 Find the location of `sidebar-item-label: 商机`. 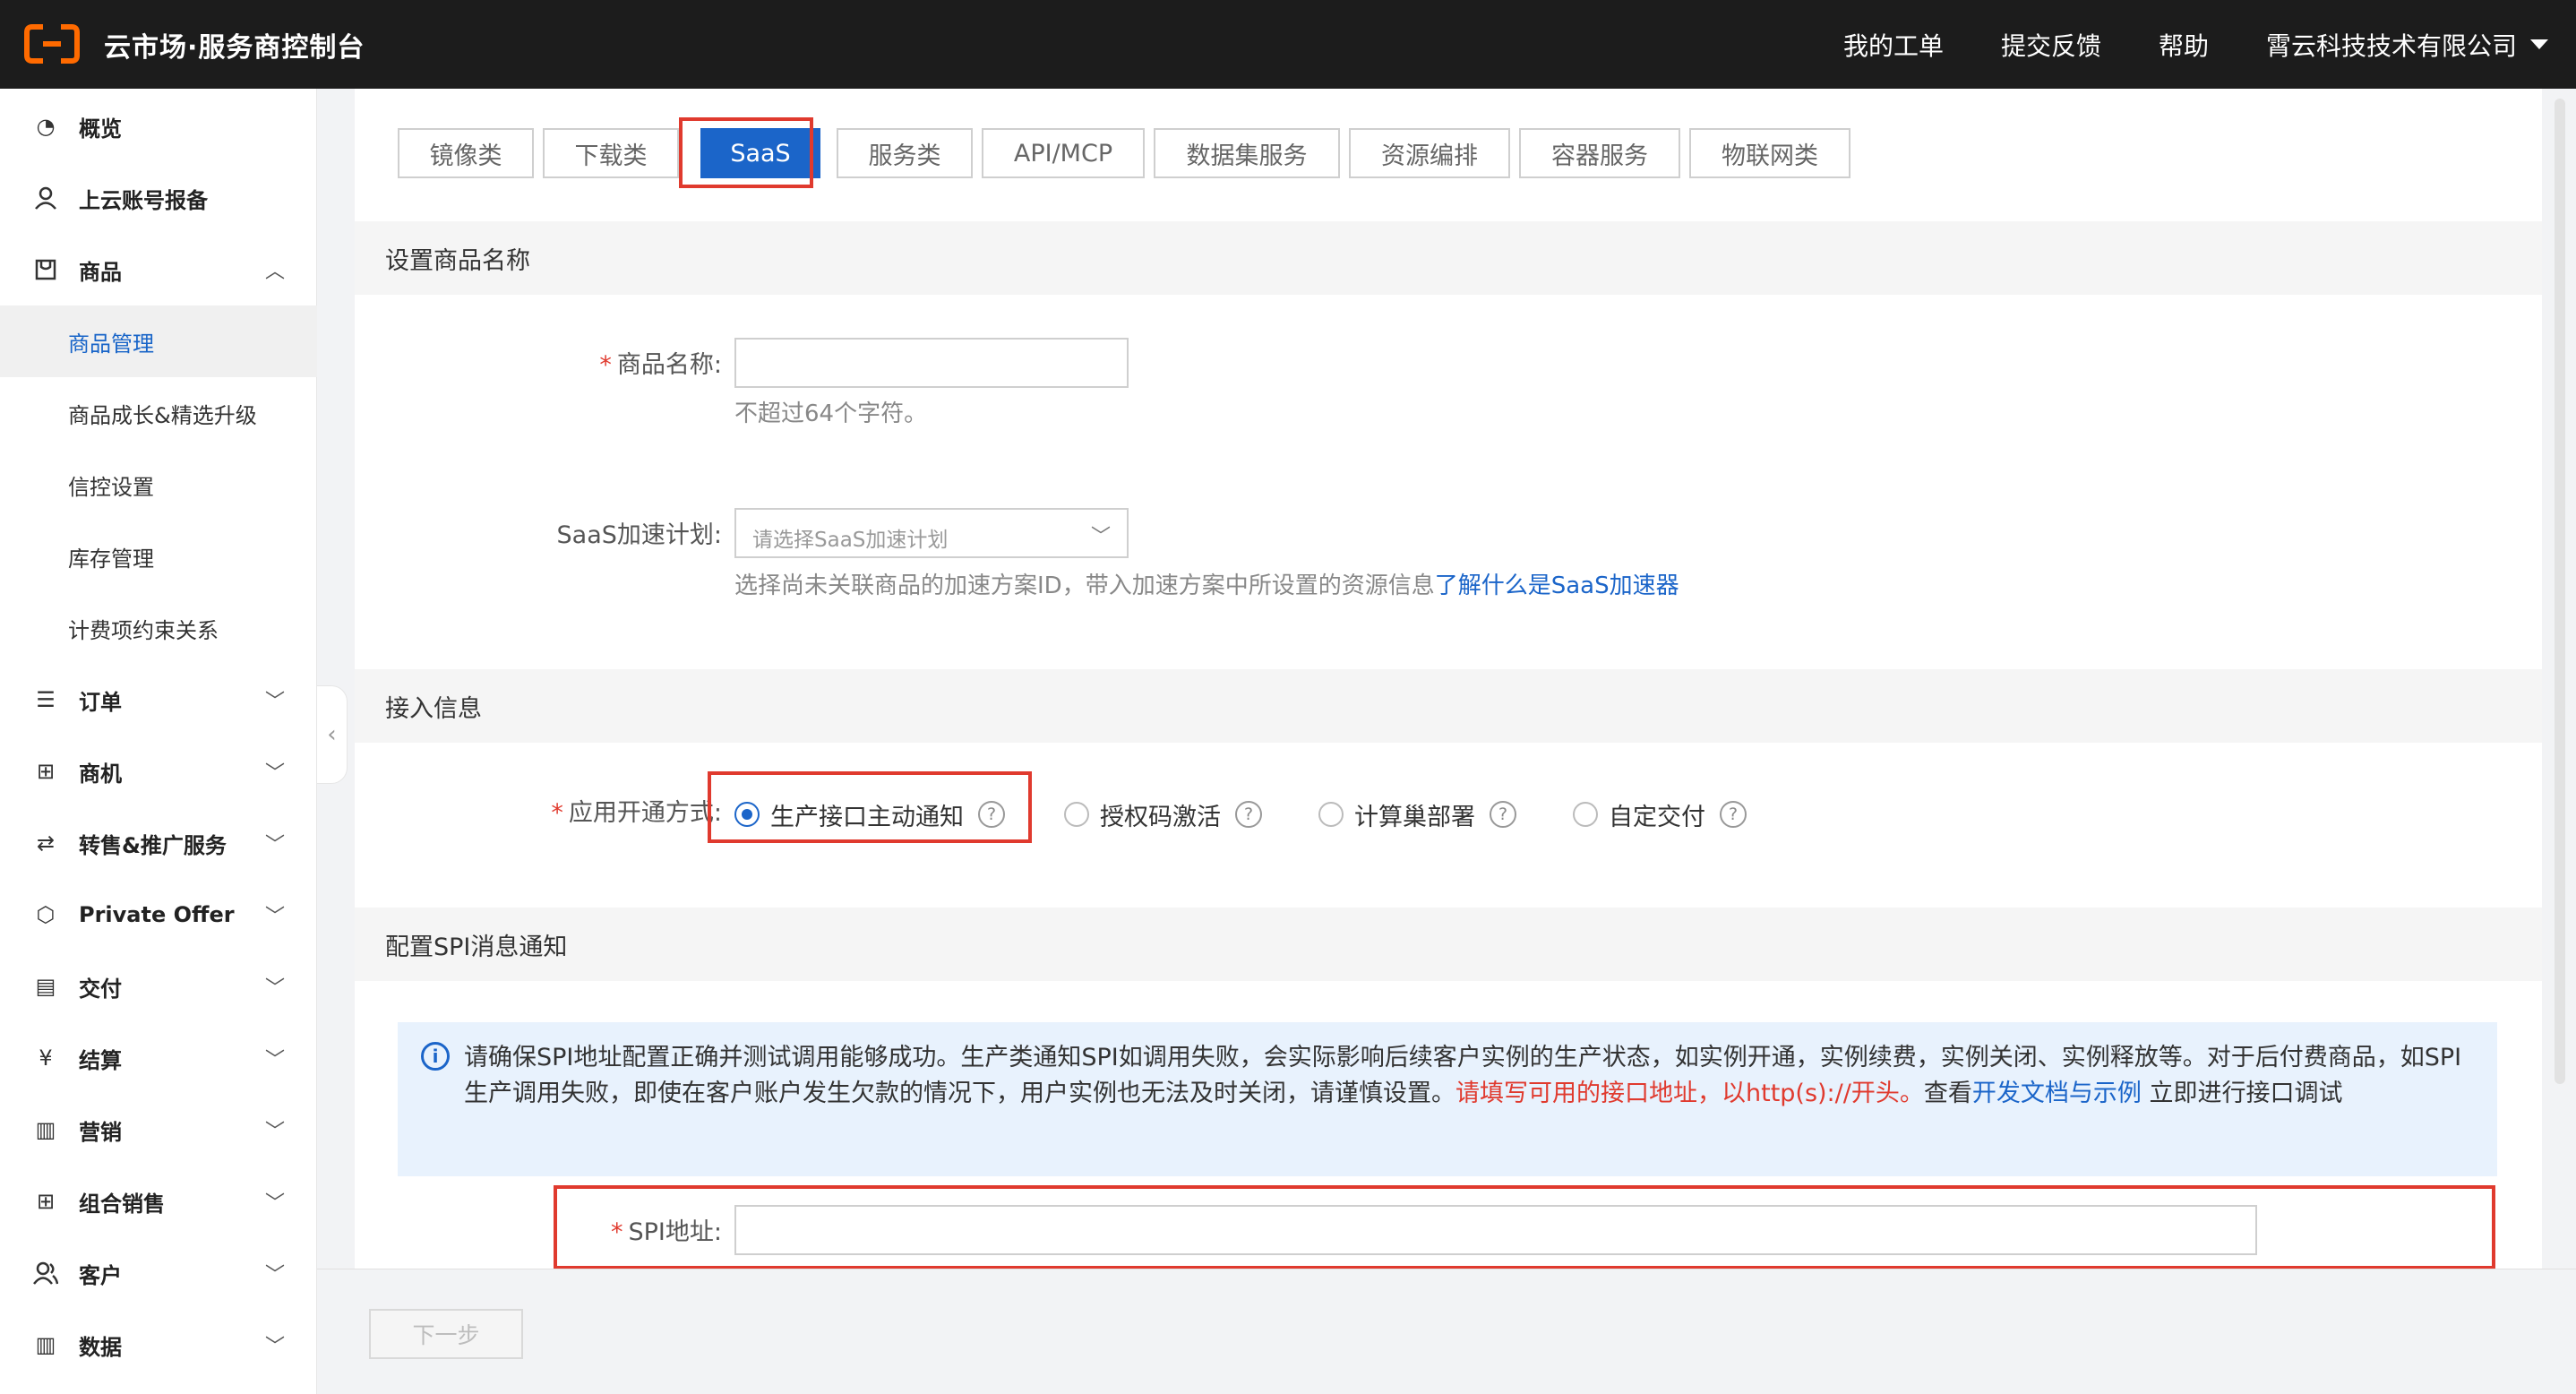

sidebar-item-label: 商机 is located at coordinates (100, 774).